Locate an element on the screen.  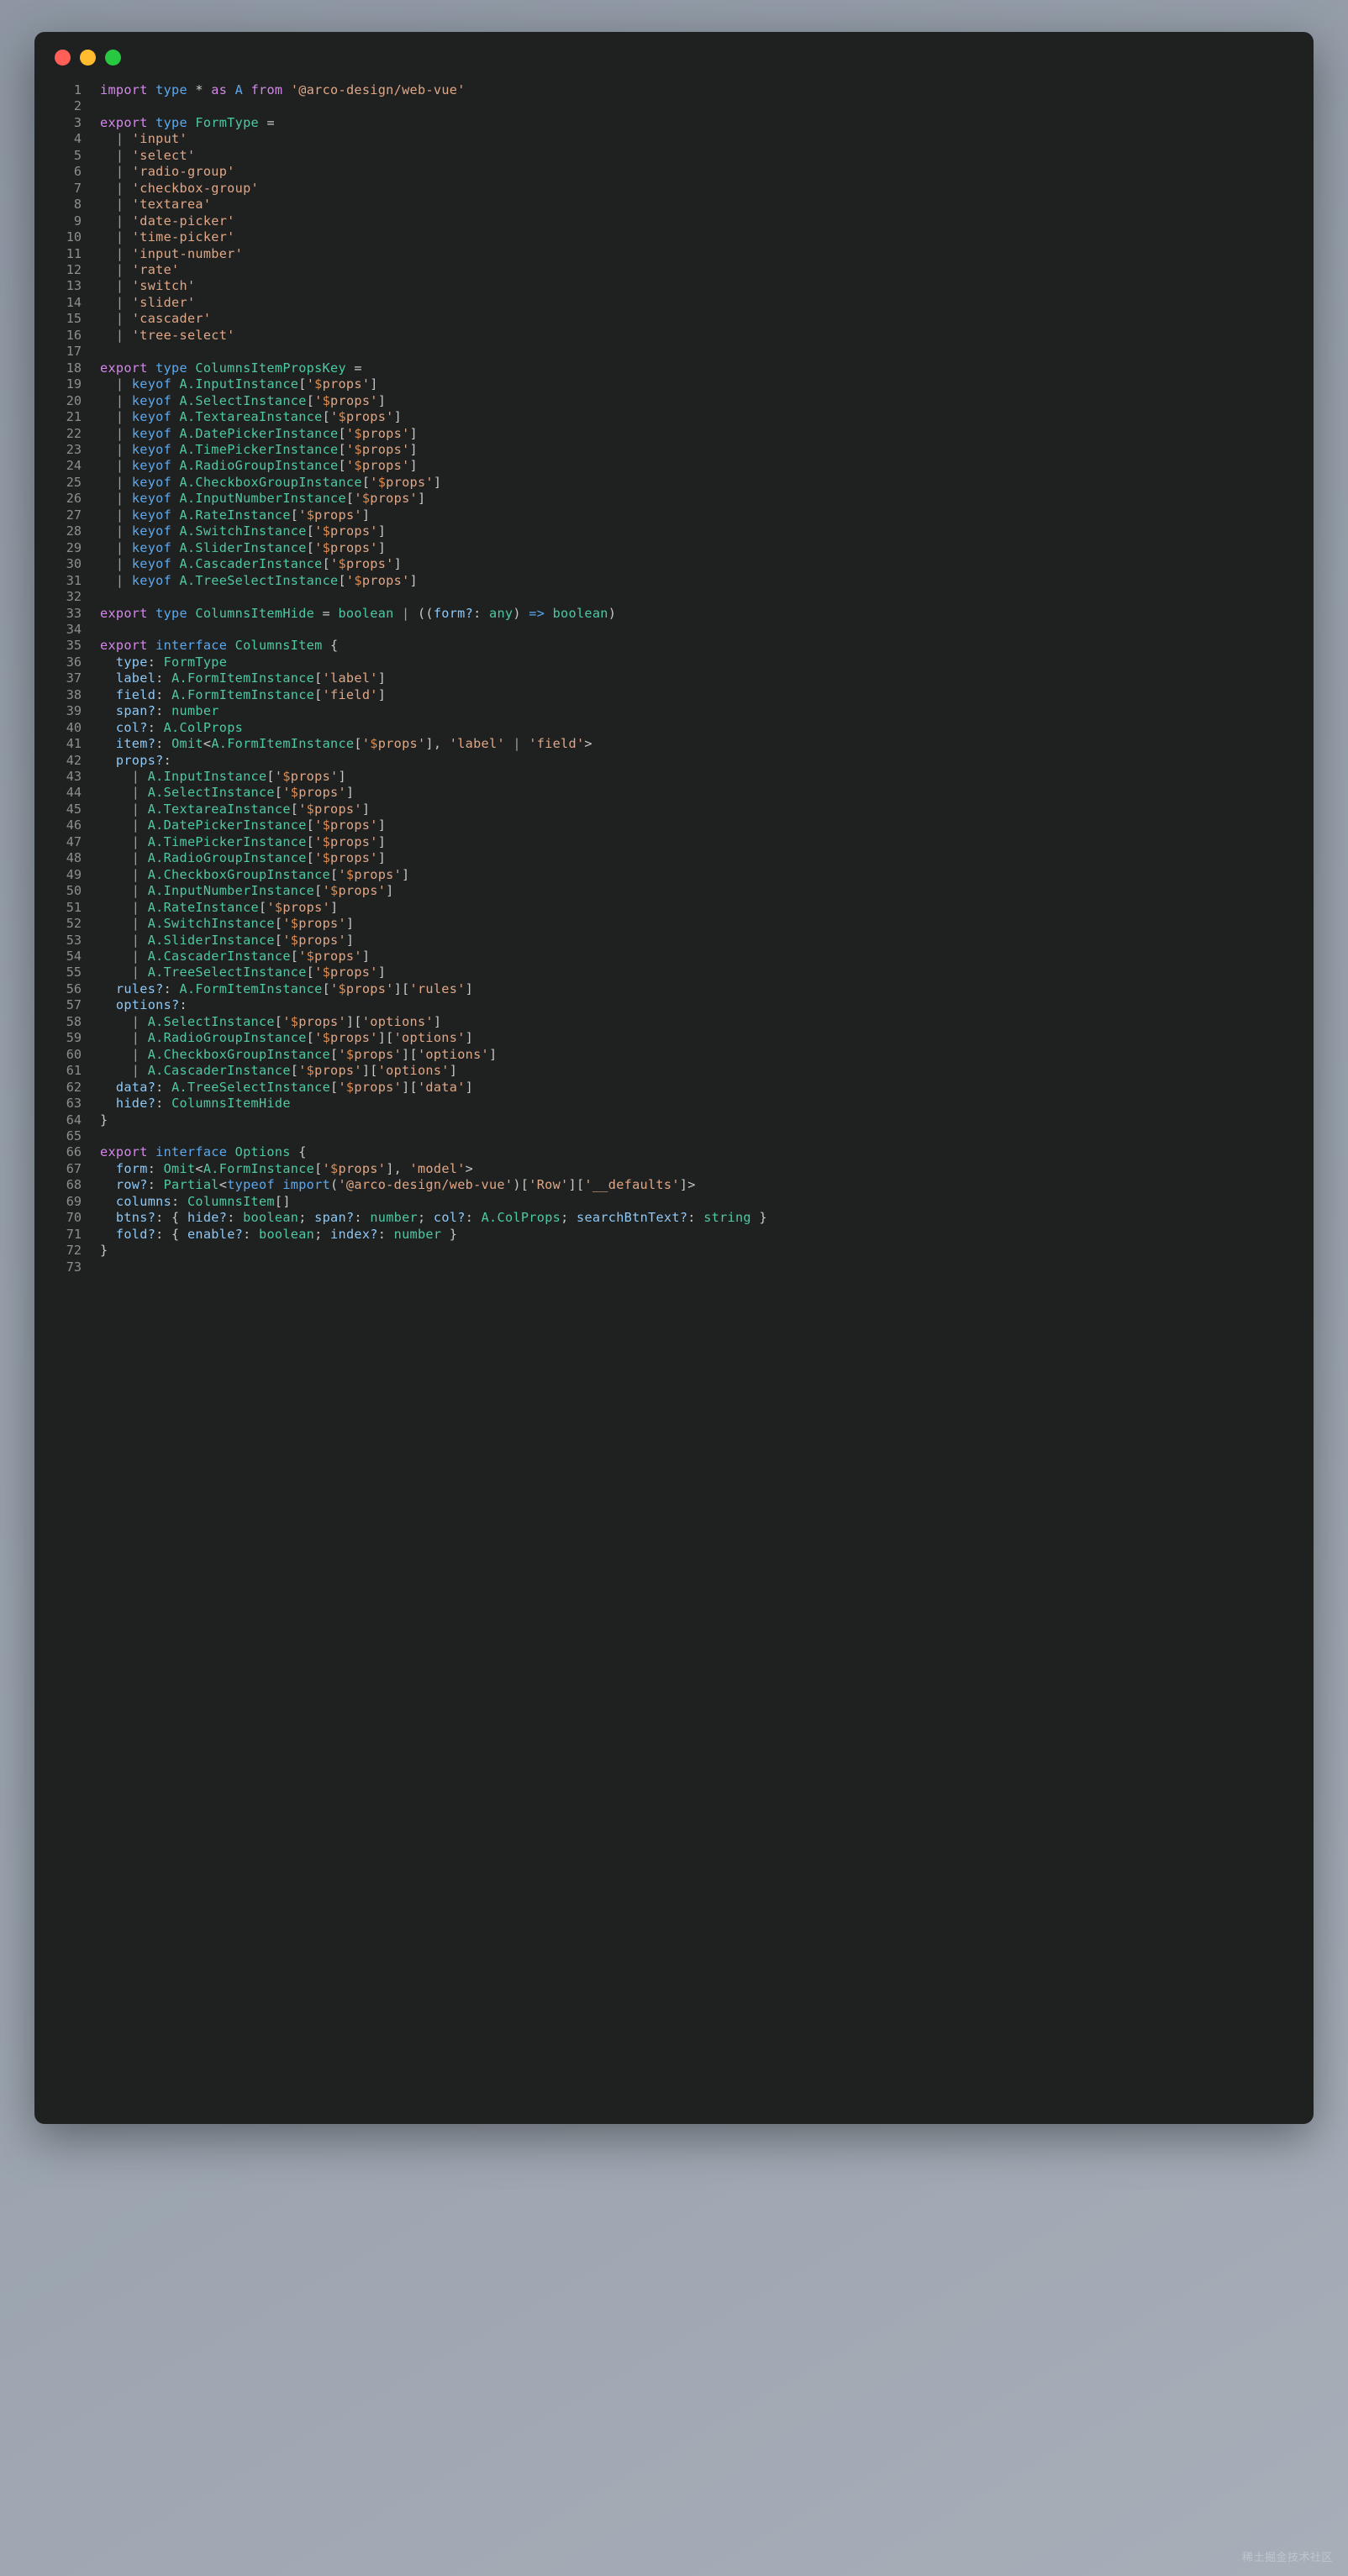
line-number: 72 is located at coordinates (74, 1251).